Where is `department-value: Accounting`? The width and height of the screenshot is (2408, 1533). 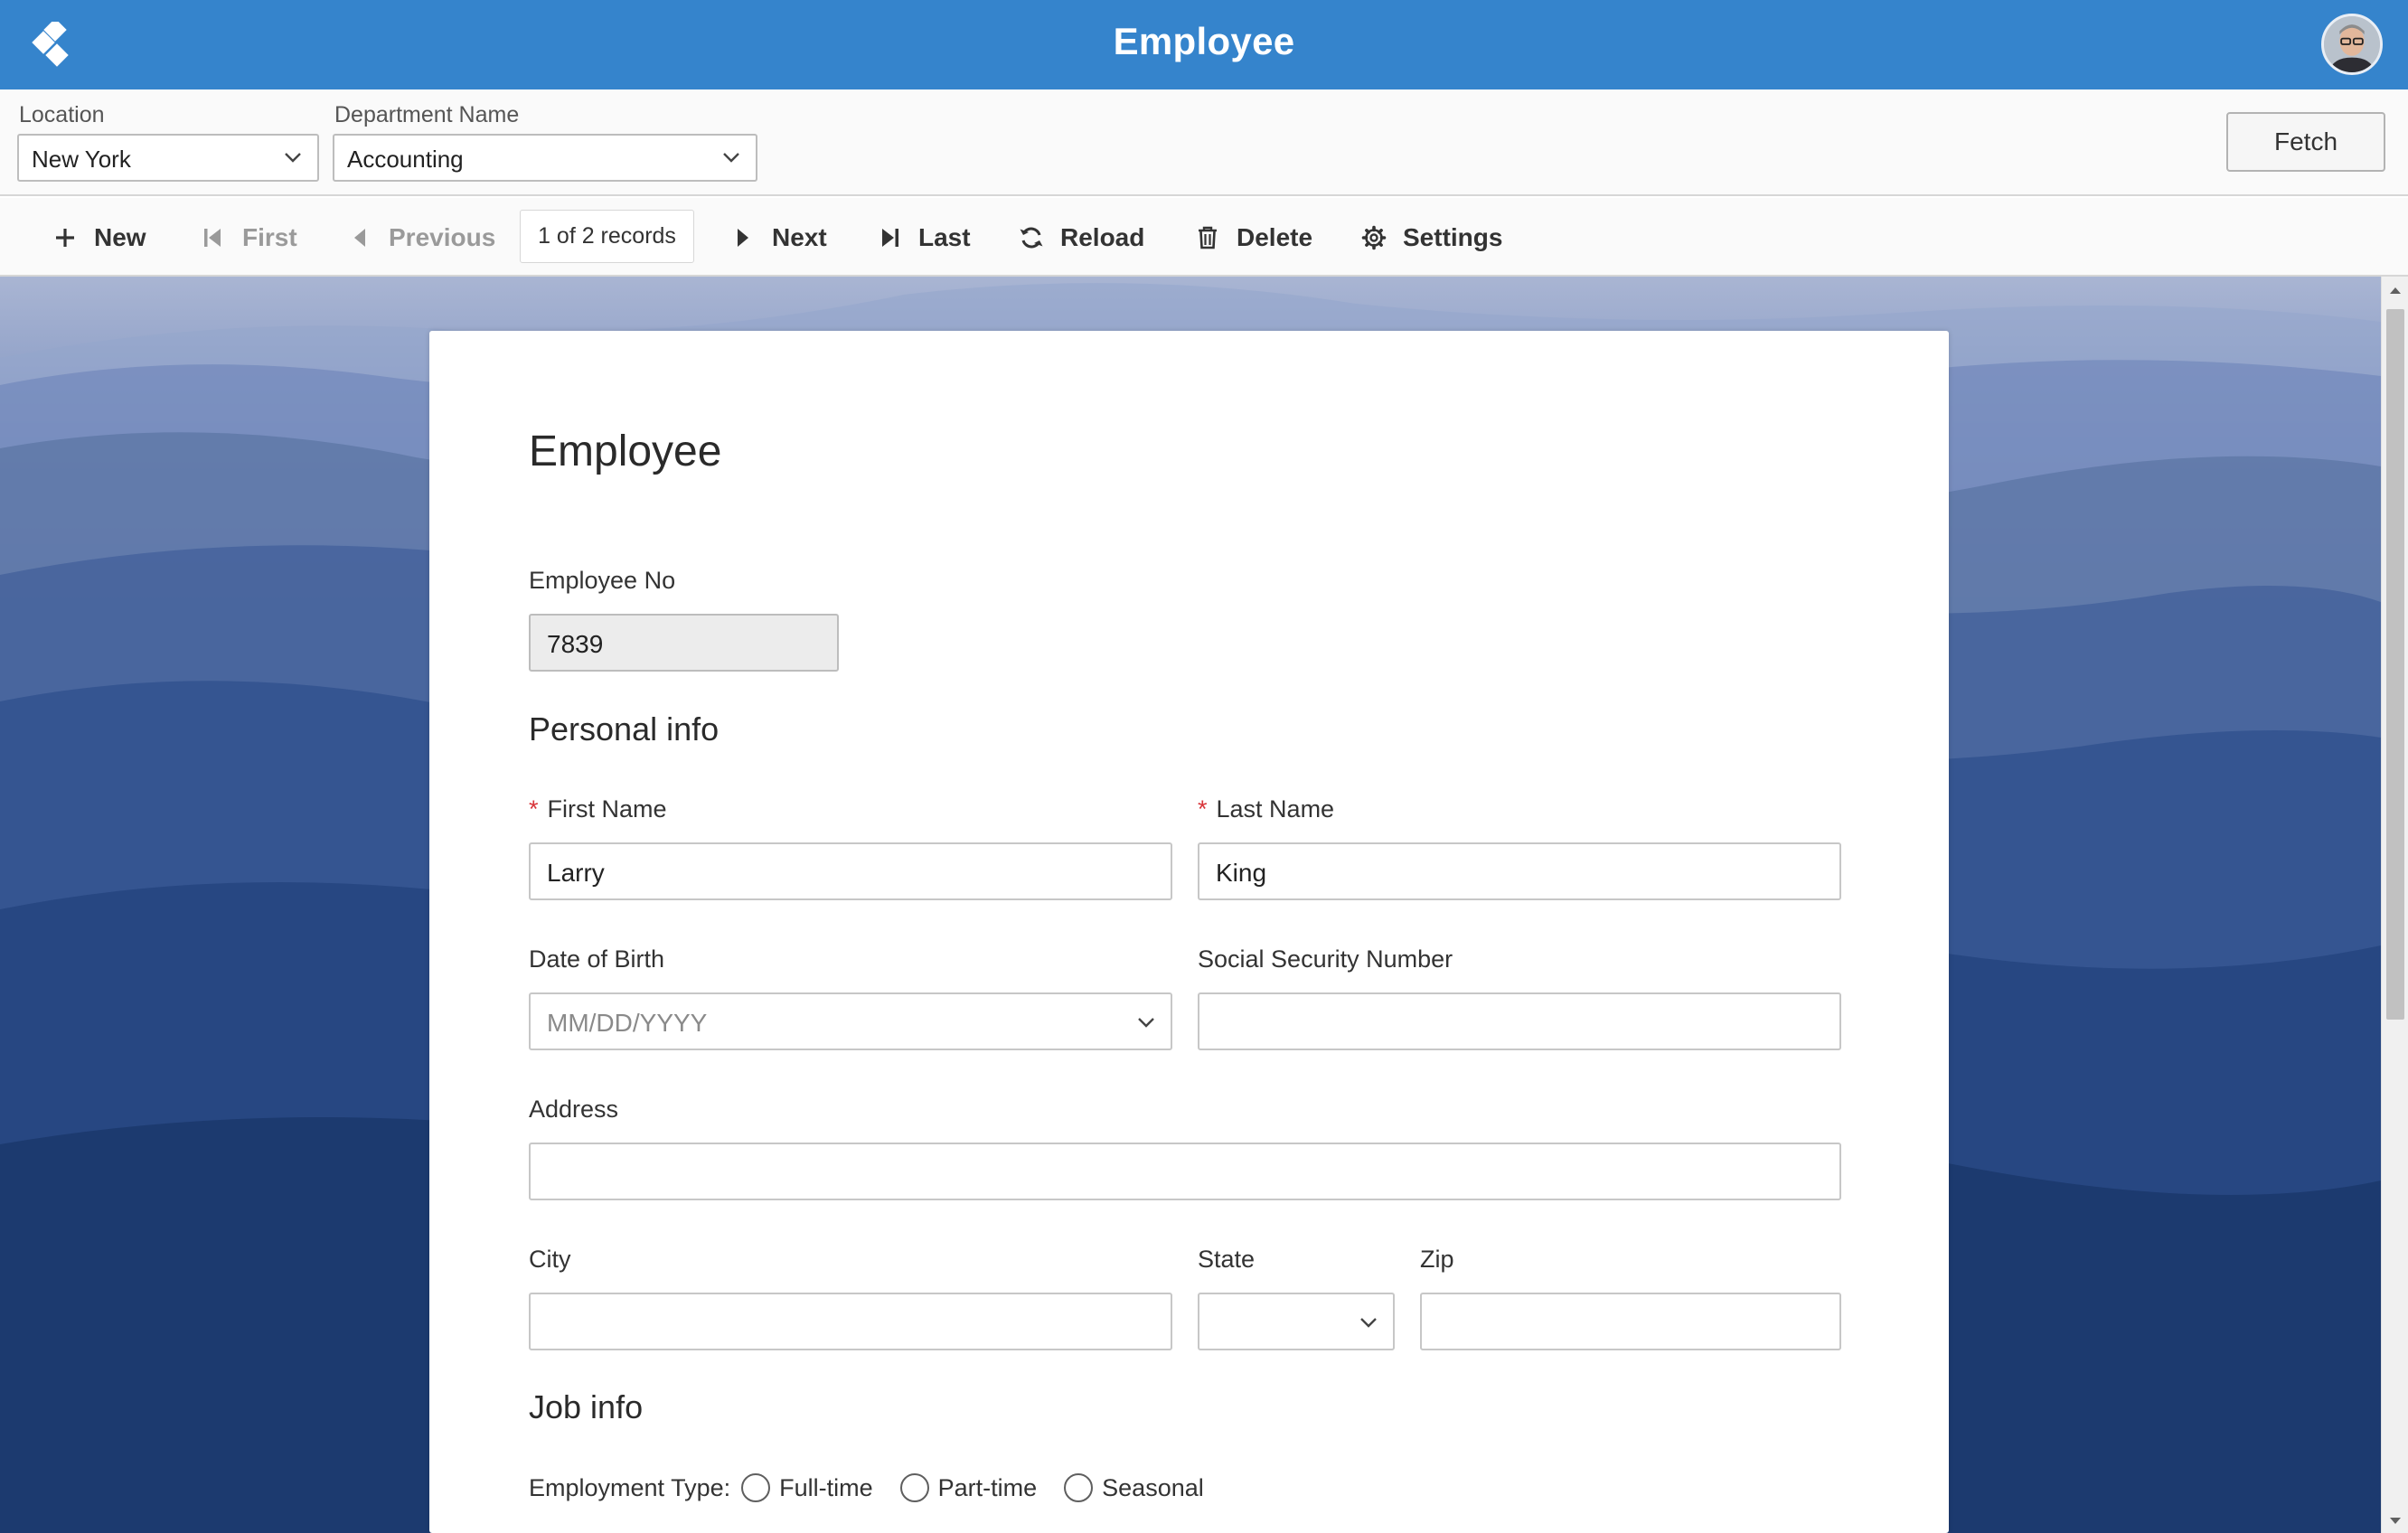 department-value: Accounting is located at coordinates (405, 159).